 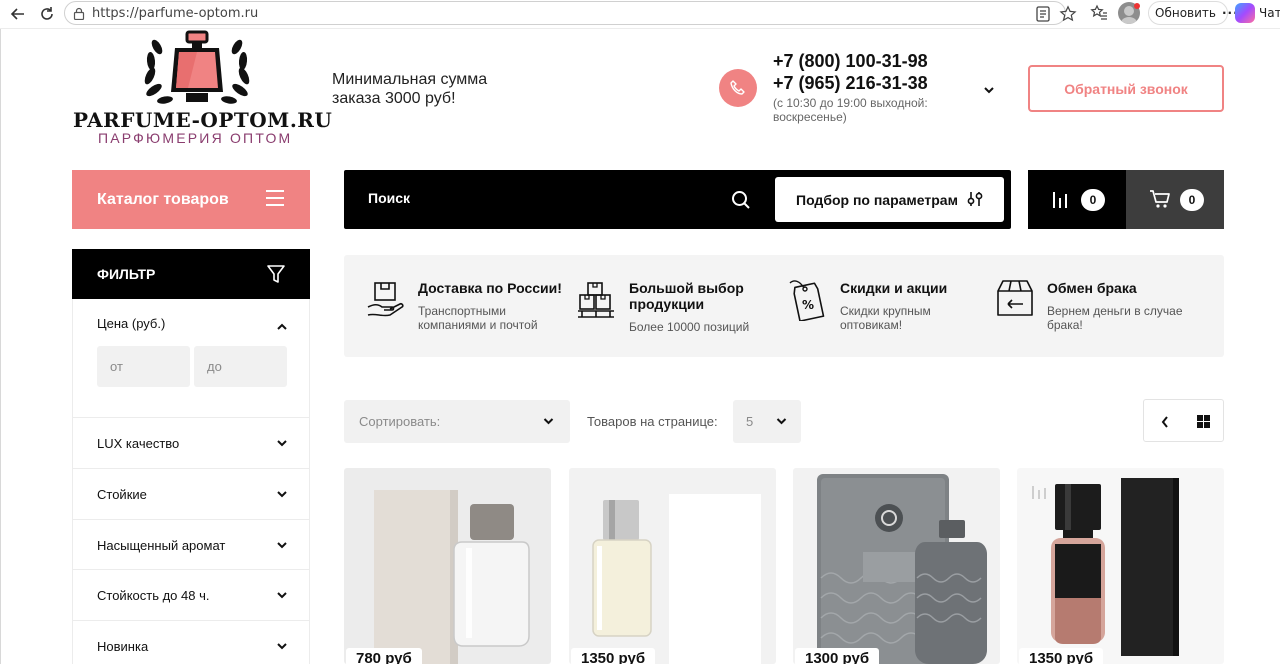 I want to click on copilot-icon, so click(x=1245, y=13).